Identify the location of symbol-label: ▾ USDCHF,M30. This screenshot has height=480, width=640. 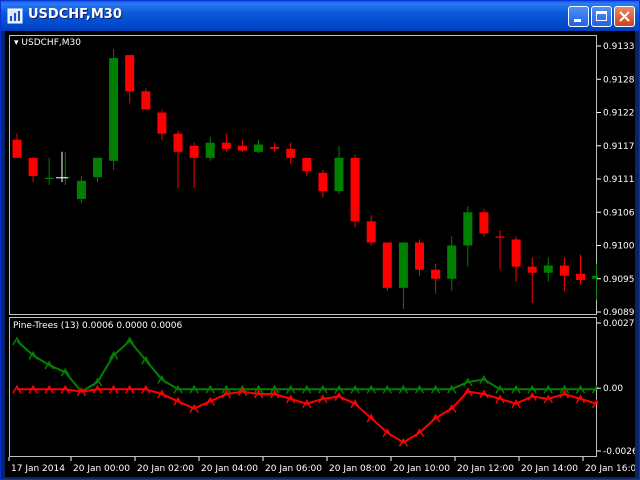
(47, 43).